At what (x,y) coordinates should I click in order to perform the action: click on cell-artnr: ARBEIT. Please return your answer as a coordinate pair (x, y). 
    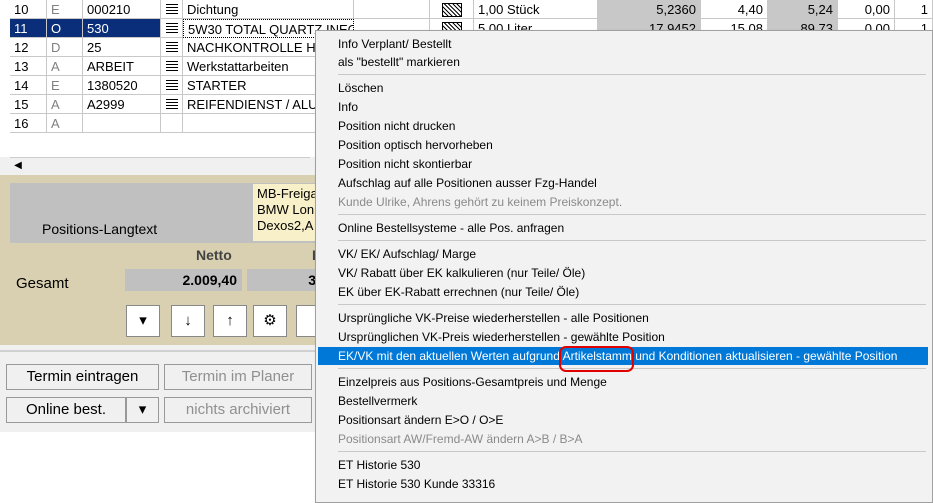
    Looking at the image, I should click on (122, 66).